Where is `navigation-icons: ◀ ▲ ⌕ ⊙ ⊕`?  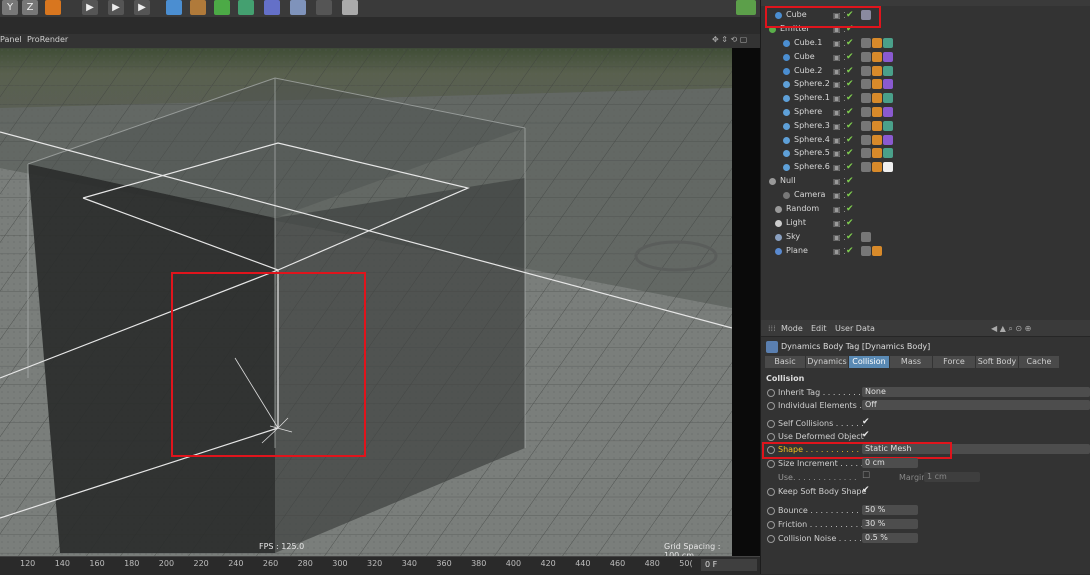
navigation-icons: ◀ ▲ ⌕ ⊙ ⊕ is located at coordinates (1011, 329).